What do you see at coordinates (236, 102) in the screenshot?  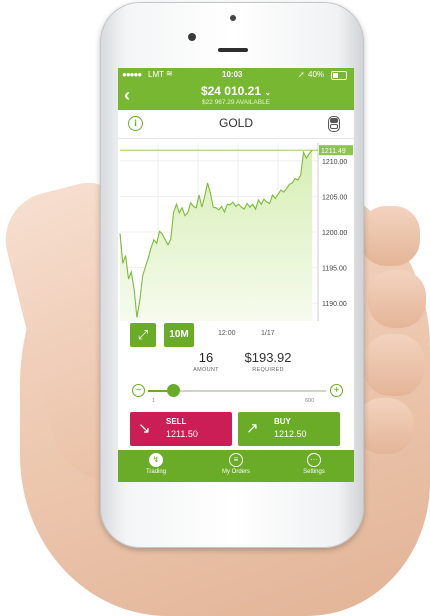 I see `available-balance: $22 967.29 AVAILABLE` at bounding box center [236, 102].